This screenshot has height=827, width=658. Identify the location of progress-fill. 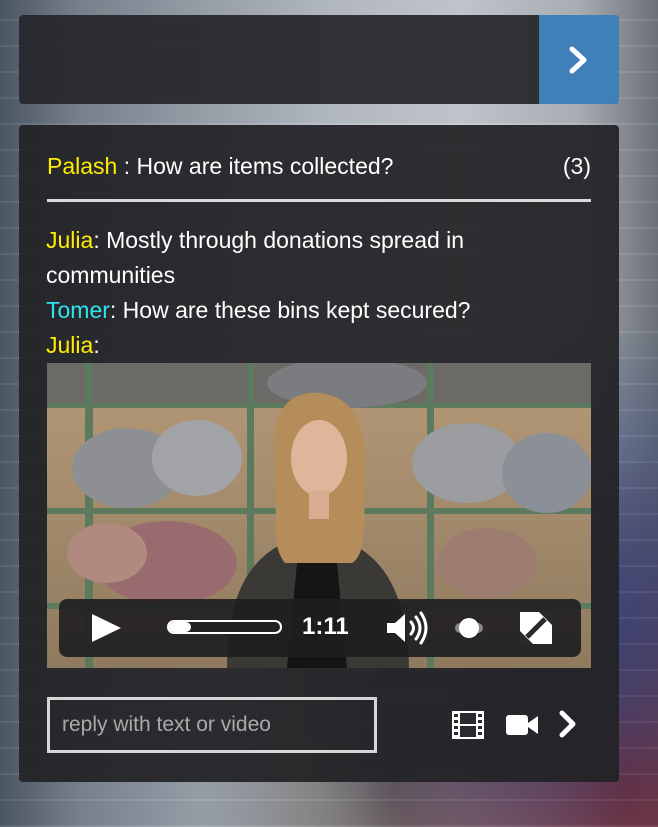
(180, 627).